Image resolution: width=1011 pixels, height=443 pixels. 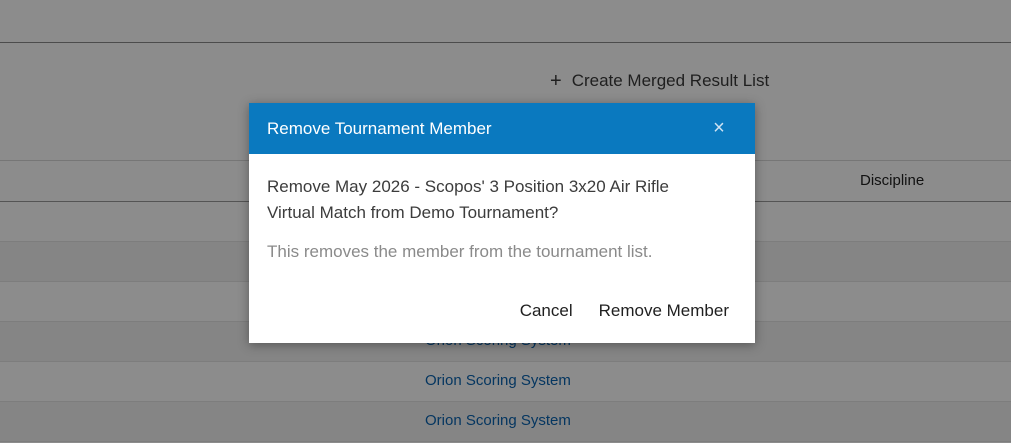 What do you see at coordinates (546, 311) in the screenshot?
I see `cancel-button: Cancel` at bounding box center [546, 311].